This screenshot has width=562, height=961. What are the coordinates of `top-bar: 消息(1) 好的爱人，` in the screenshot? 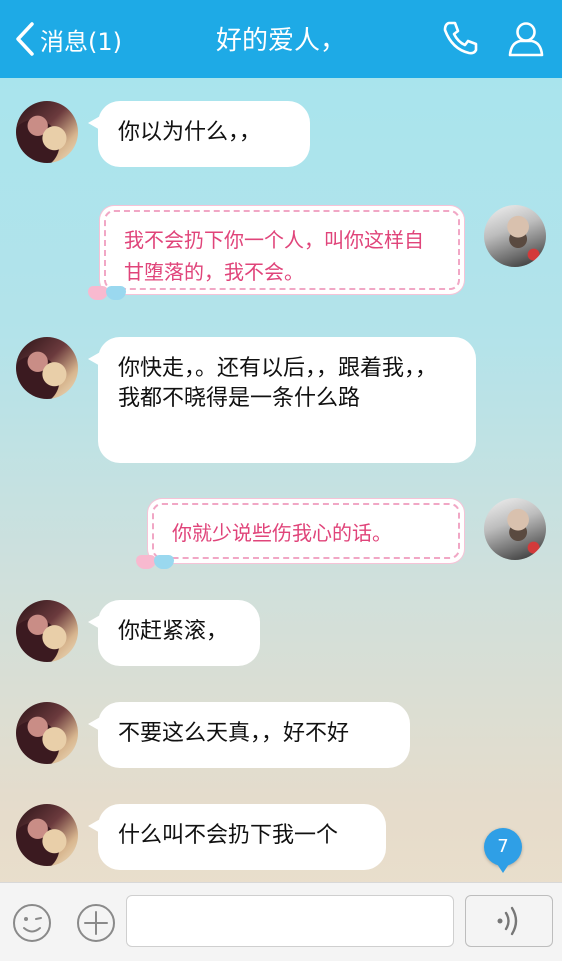 It's located at (281, 39).